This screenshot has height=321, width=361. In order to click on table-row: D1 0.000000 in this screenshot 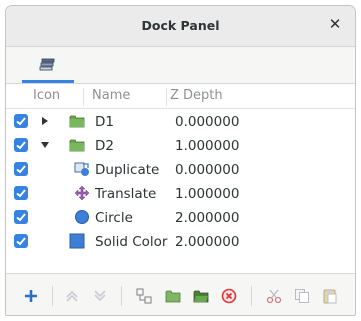, I will do `click(180, 122)`.